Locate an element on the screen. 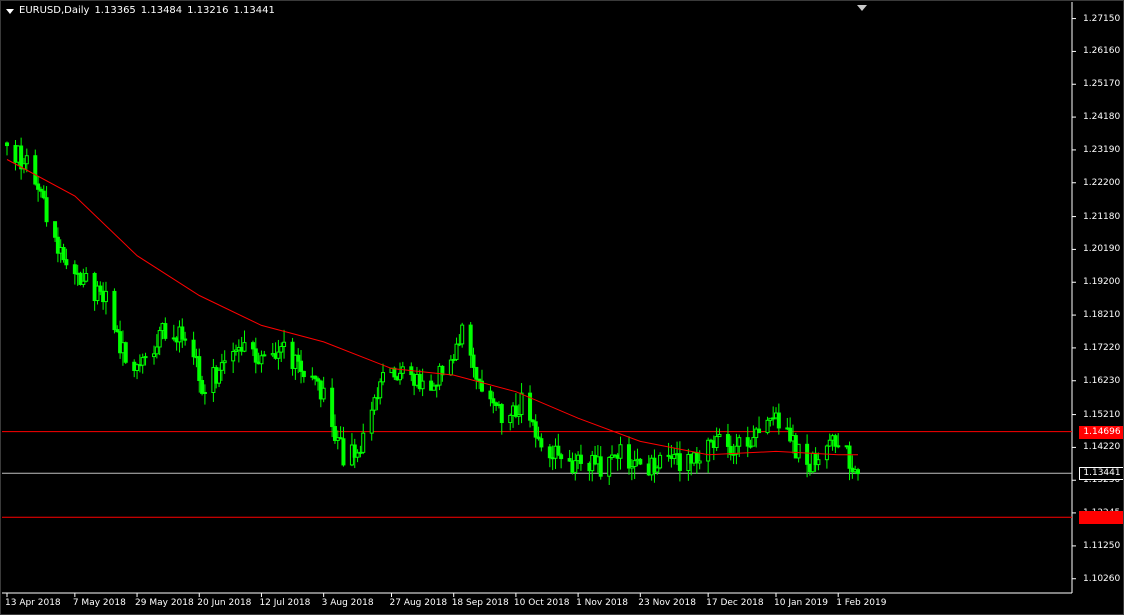 The width and height of the screenshot is (1124, 615). x-tick-label: 20 Jun 2018 is located at coordinates (224, 603).